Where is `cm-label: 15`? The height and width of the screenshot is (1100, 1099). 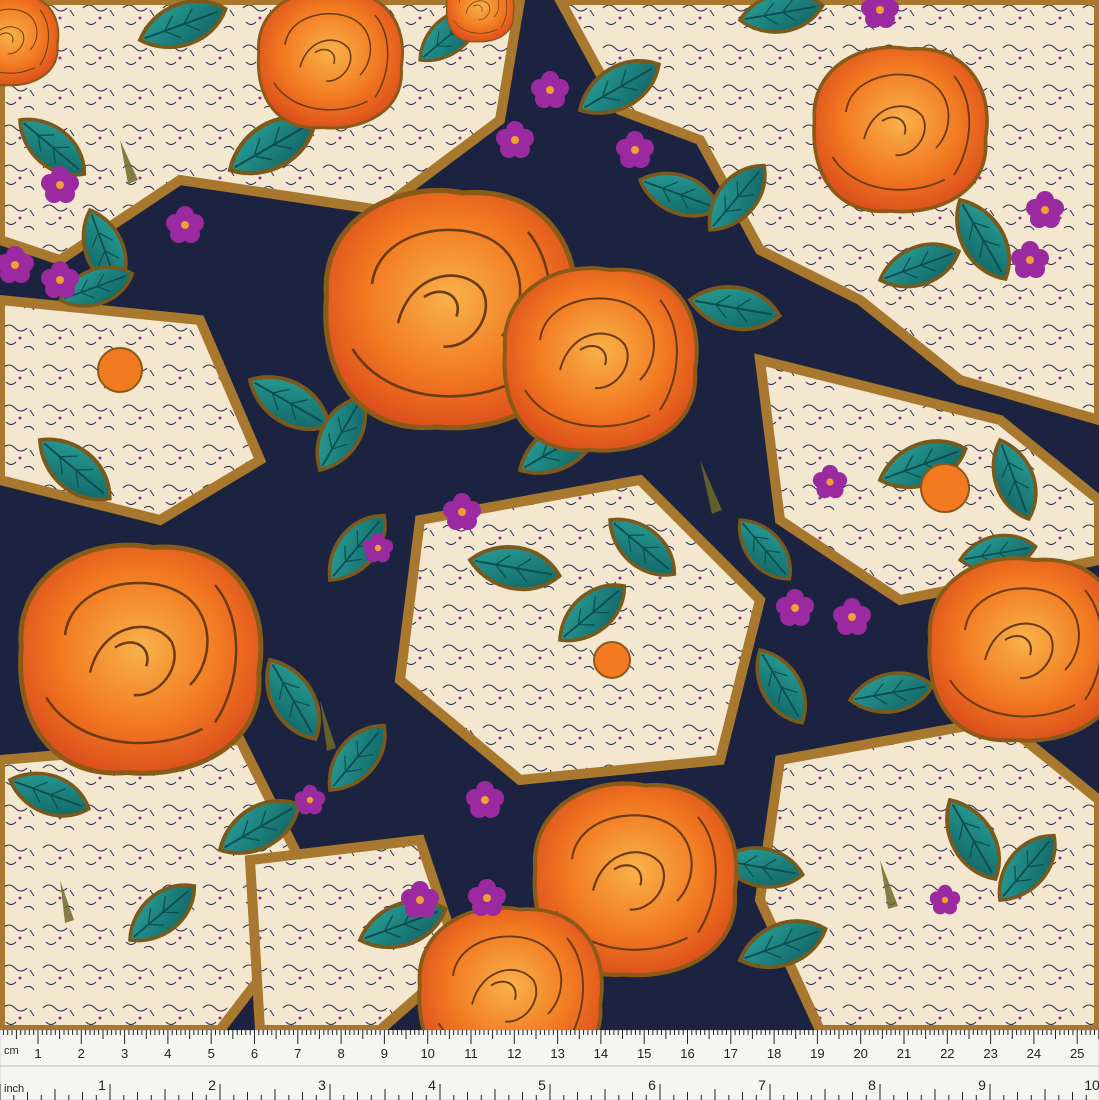
cm-label: 15 is located at coordinates (644, 1053).